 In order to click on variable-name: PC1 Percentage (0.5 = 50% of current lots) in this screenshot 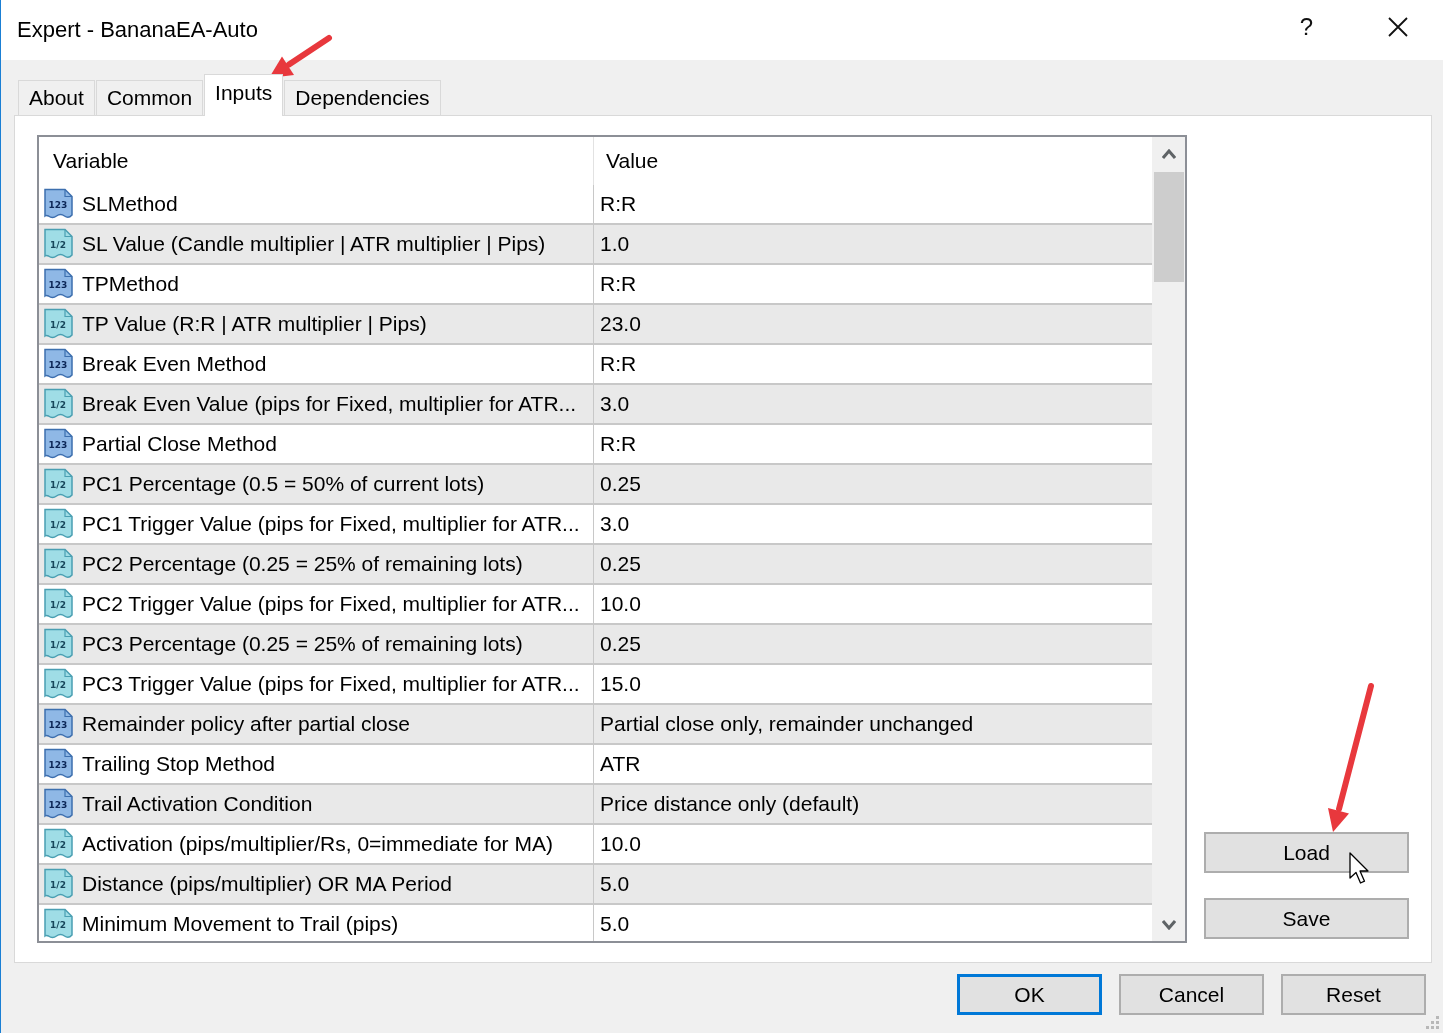, I will do `click(283, 484)`.